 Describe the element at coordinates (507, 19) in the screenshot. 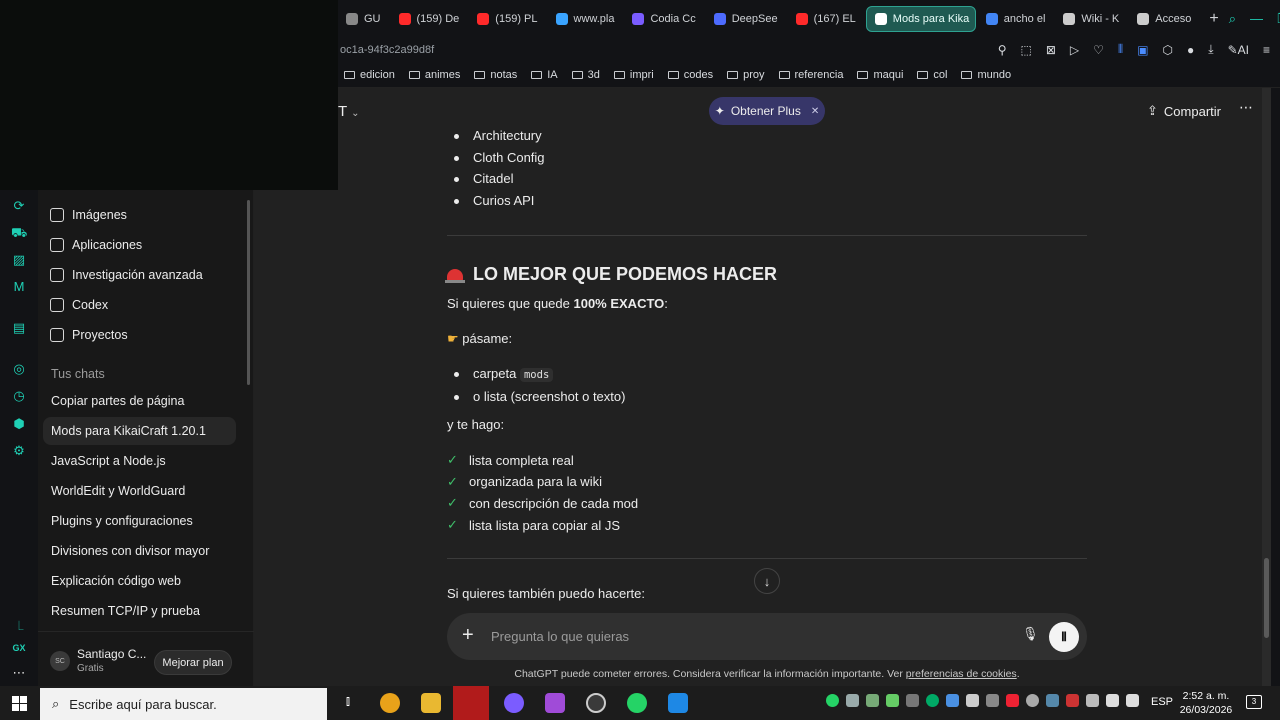

I see `browser-tab: (159) PL` at that location.